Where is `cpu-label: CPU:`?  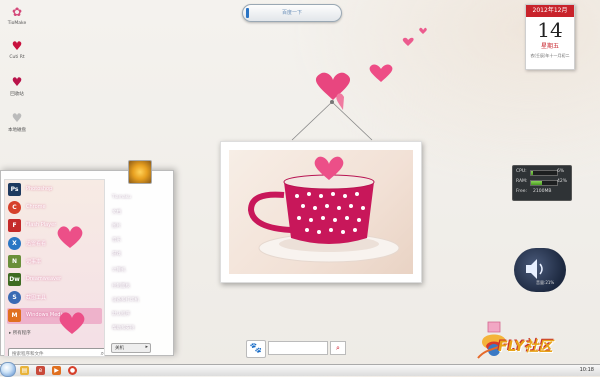
cpu-label: CPU: is located at coordinates (521, 171).